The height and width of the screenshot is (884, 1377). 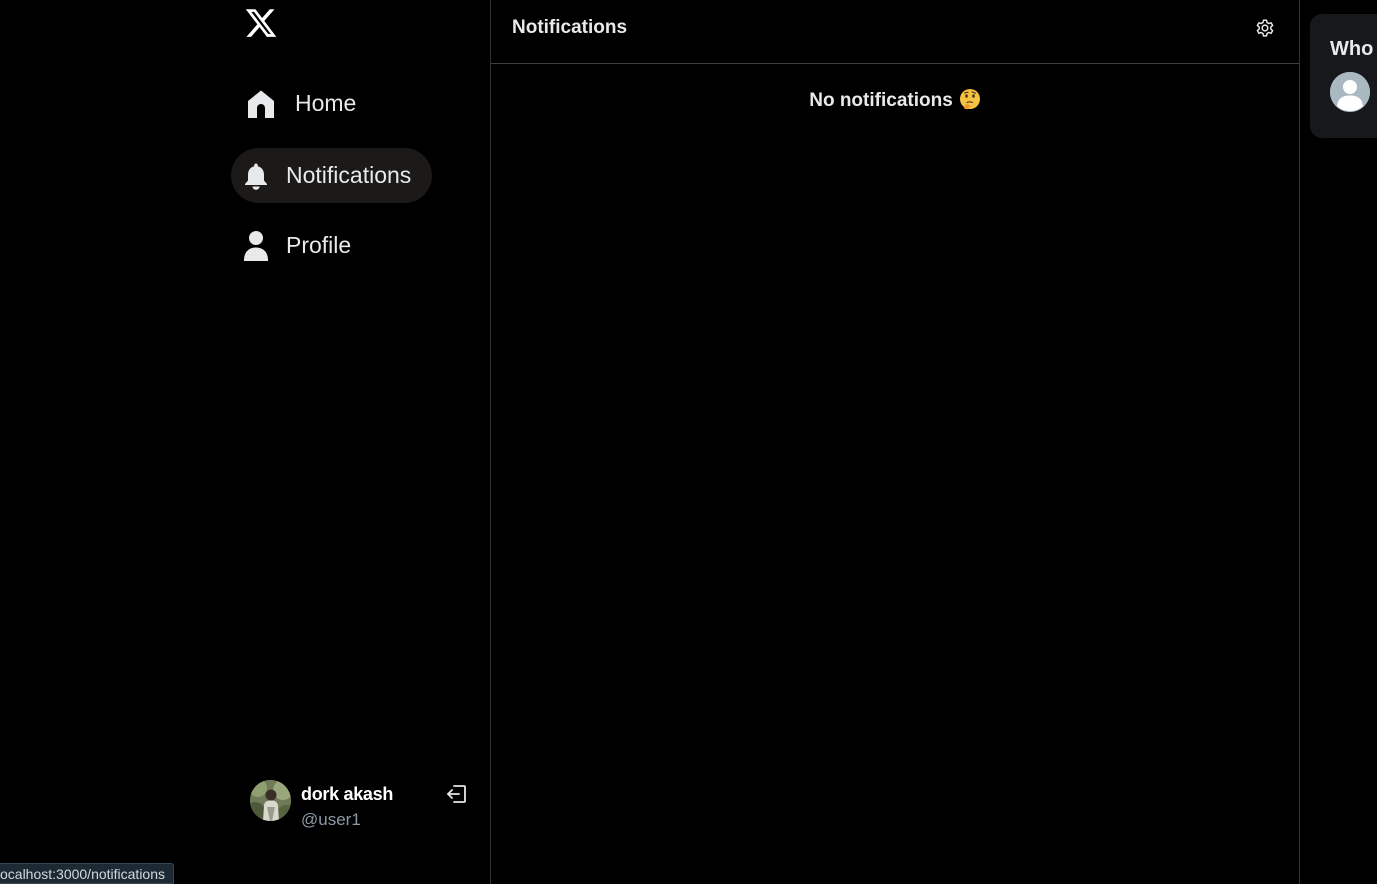 What do you see at coordinates (319, 245) in the screenshot?
I see `sidebar-item-label: Profile` at bounding box center [319, 245].